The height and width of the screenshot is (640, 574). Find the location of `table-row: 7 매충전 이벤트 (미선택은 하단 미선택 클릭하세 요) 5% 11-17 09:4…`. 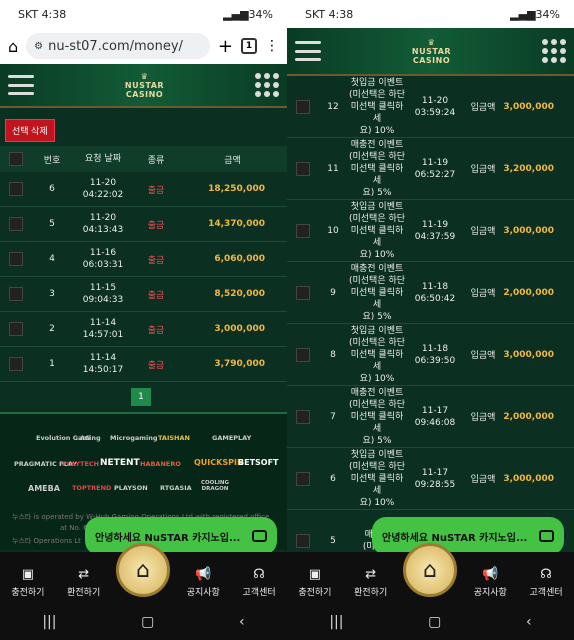

table-row: 7 매충전 이벤트 (미선택은 하단 미선택 클릭하세 요) 5% 11-17 09:4… is located at coordinates (430, 417).